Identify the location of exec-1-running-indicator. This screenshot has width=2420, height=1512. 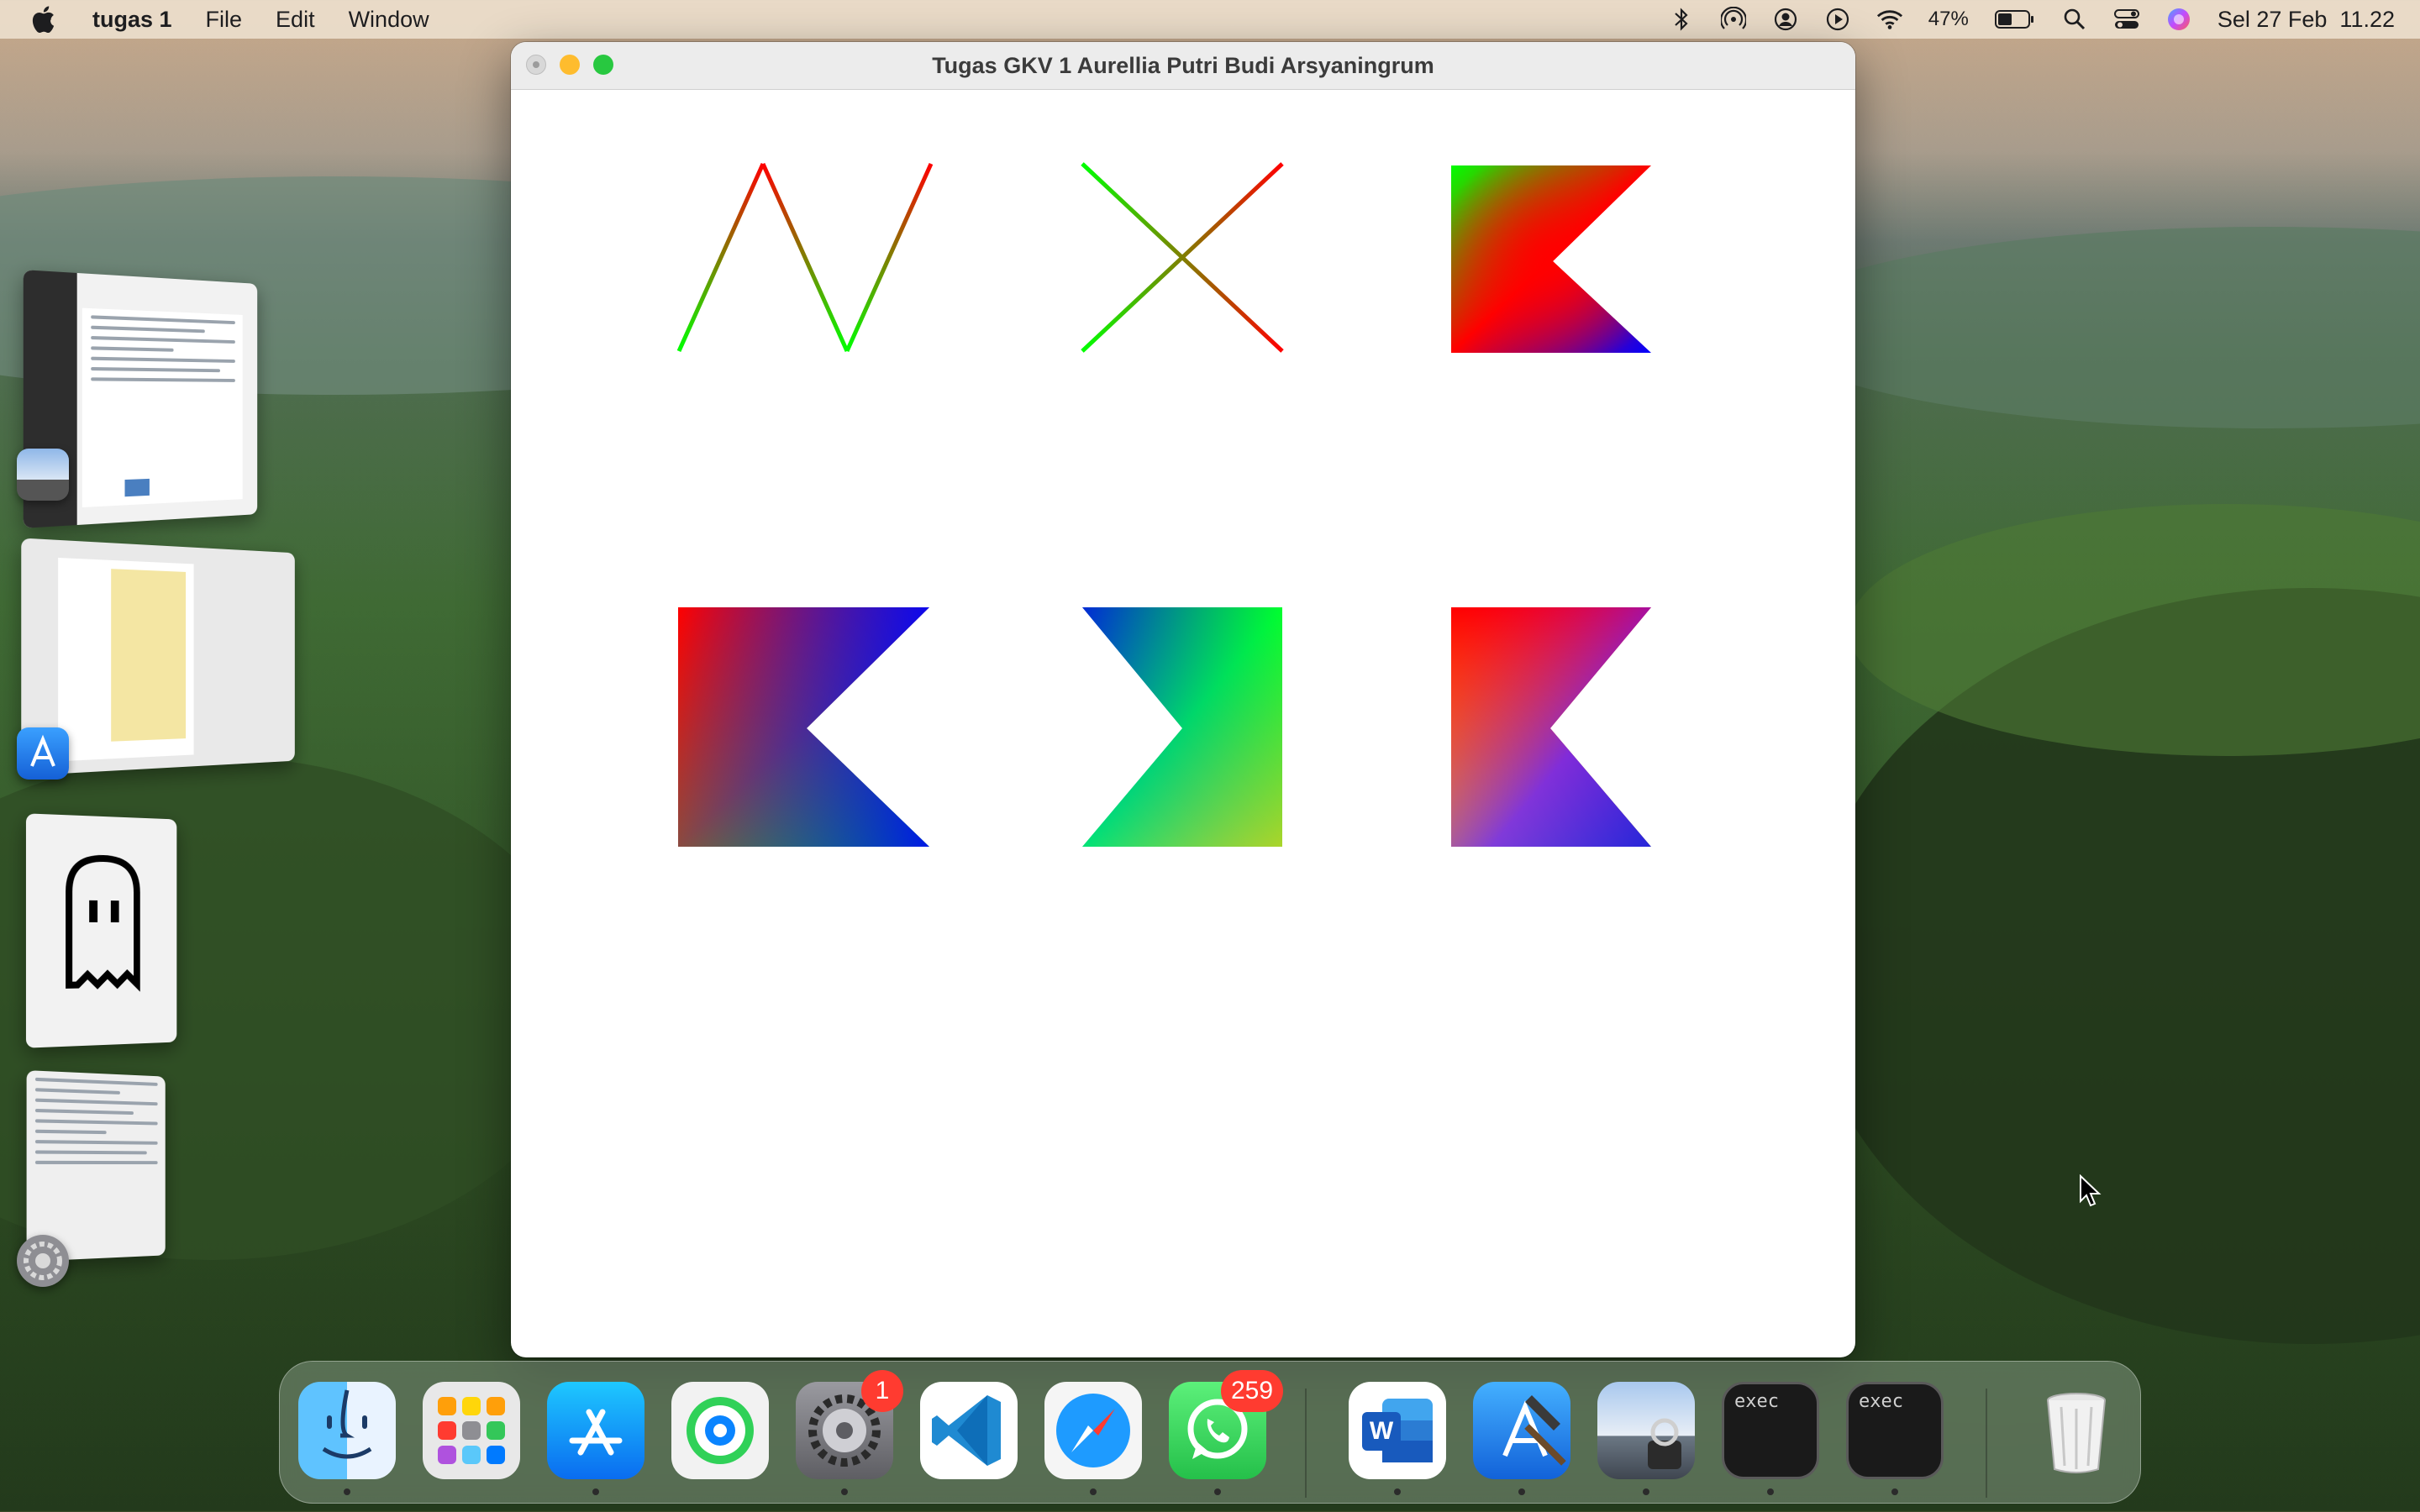
(1770, 1491).